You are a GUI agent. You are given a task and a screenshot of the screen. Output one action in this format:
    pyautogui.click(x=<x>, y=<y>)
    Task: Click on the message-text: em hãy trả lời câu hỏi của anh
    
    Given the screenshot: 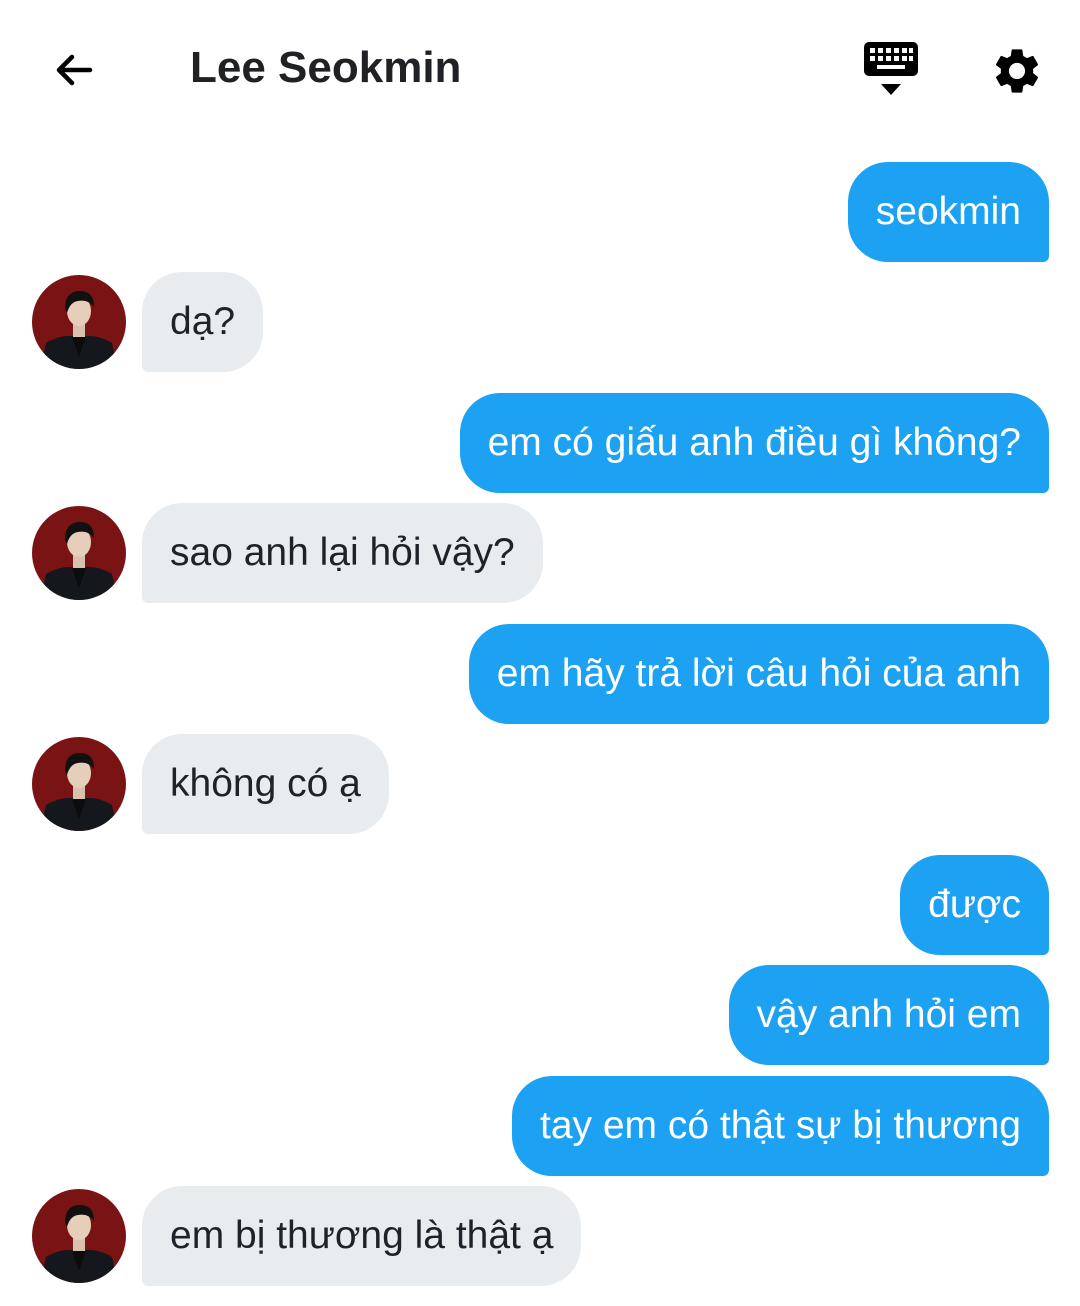 What is the action you would take?
    pyautogui.click(x=758, y=673)
    